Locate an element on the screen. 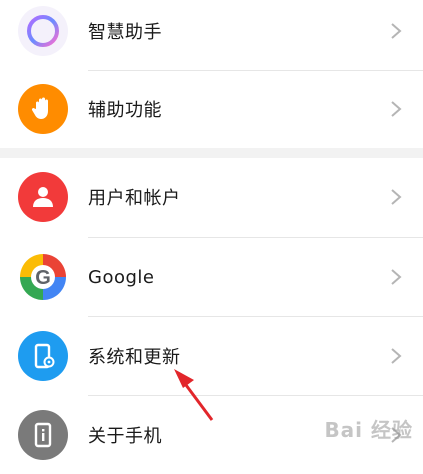  annotation-arrow-icon is located at coordinates (194, 395).